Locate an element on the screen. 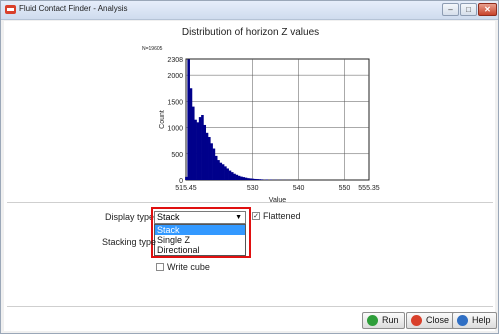 The width and height of the screenshot is (499, 334). close-icon: ✕ is located at coordinates (487, 9).